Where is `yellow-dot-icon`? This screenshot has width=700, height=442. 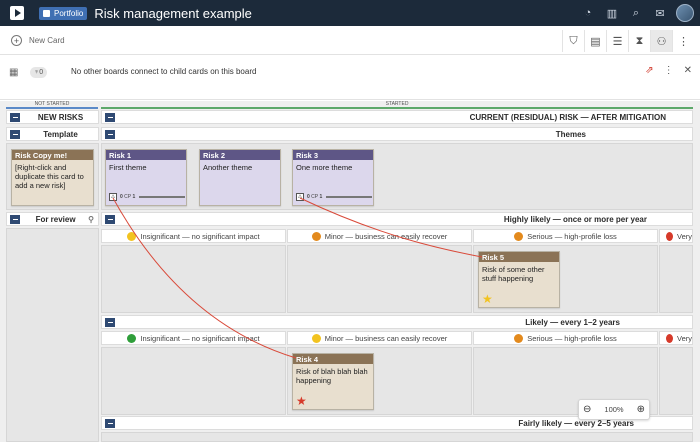
yellow-dot-icon is located at coordinates (316, 338).